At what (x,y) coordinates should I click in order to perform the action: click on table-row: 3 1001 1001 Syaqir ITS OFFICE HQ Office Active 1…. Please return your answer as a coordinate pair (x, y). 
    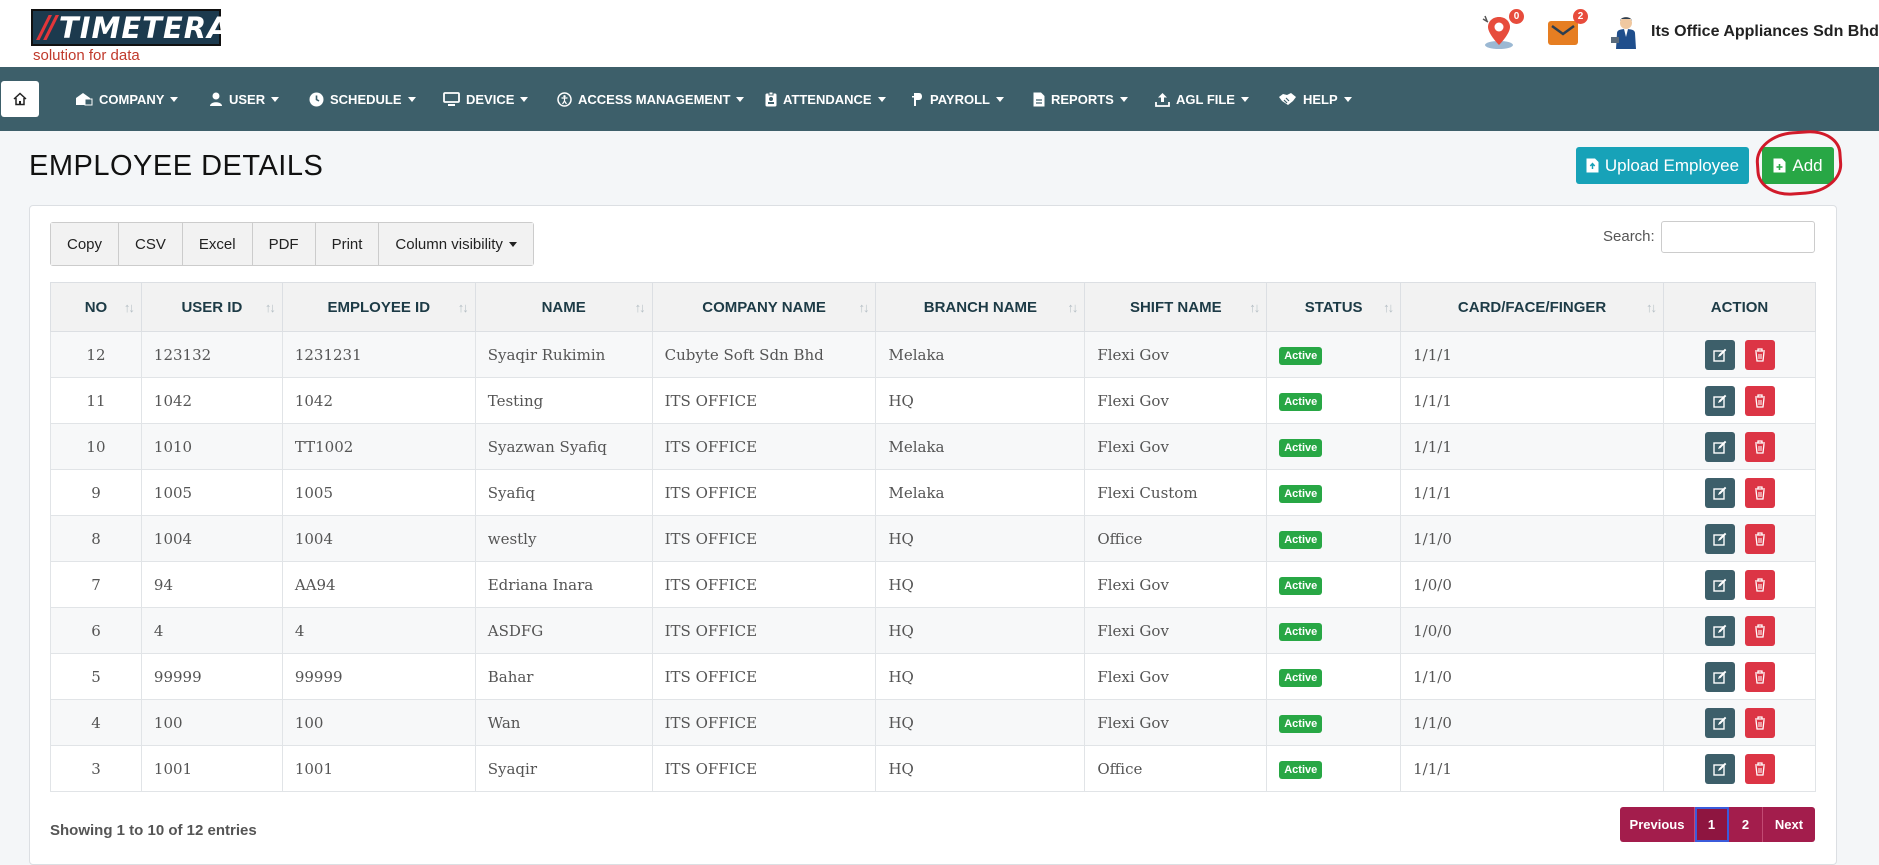
    Looking at the image, I should click on (933, 768).